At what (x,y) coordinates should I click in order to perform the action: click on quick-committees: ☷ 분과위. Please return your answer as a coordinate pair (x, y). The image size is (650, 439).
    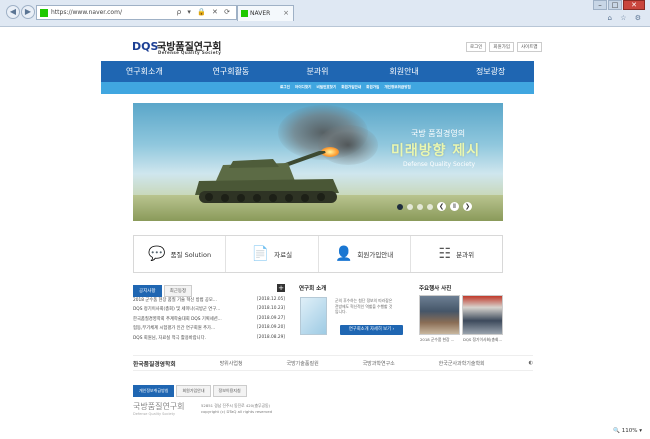
    Looking at the image, I should click on (456, 254).